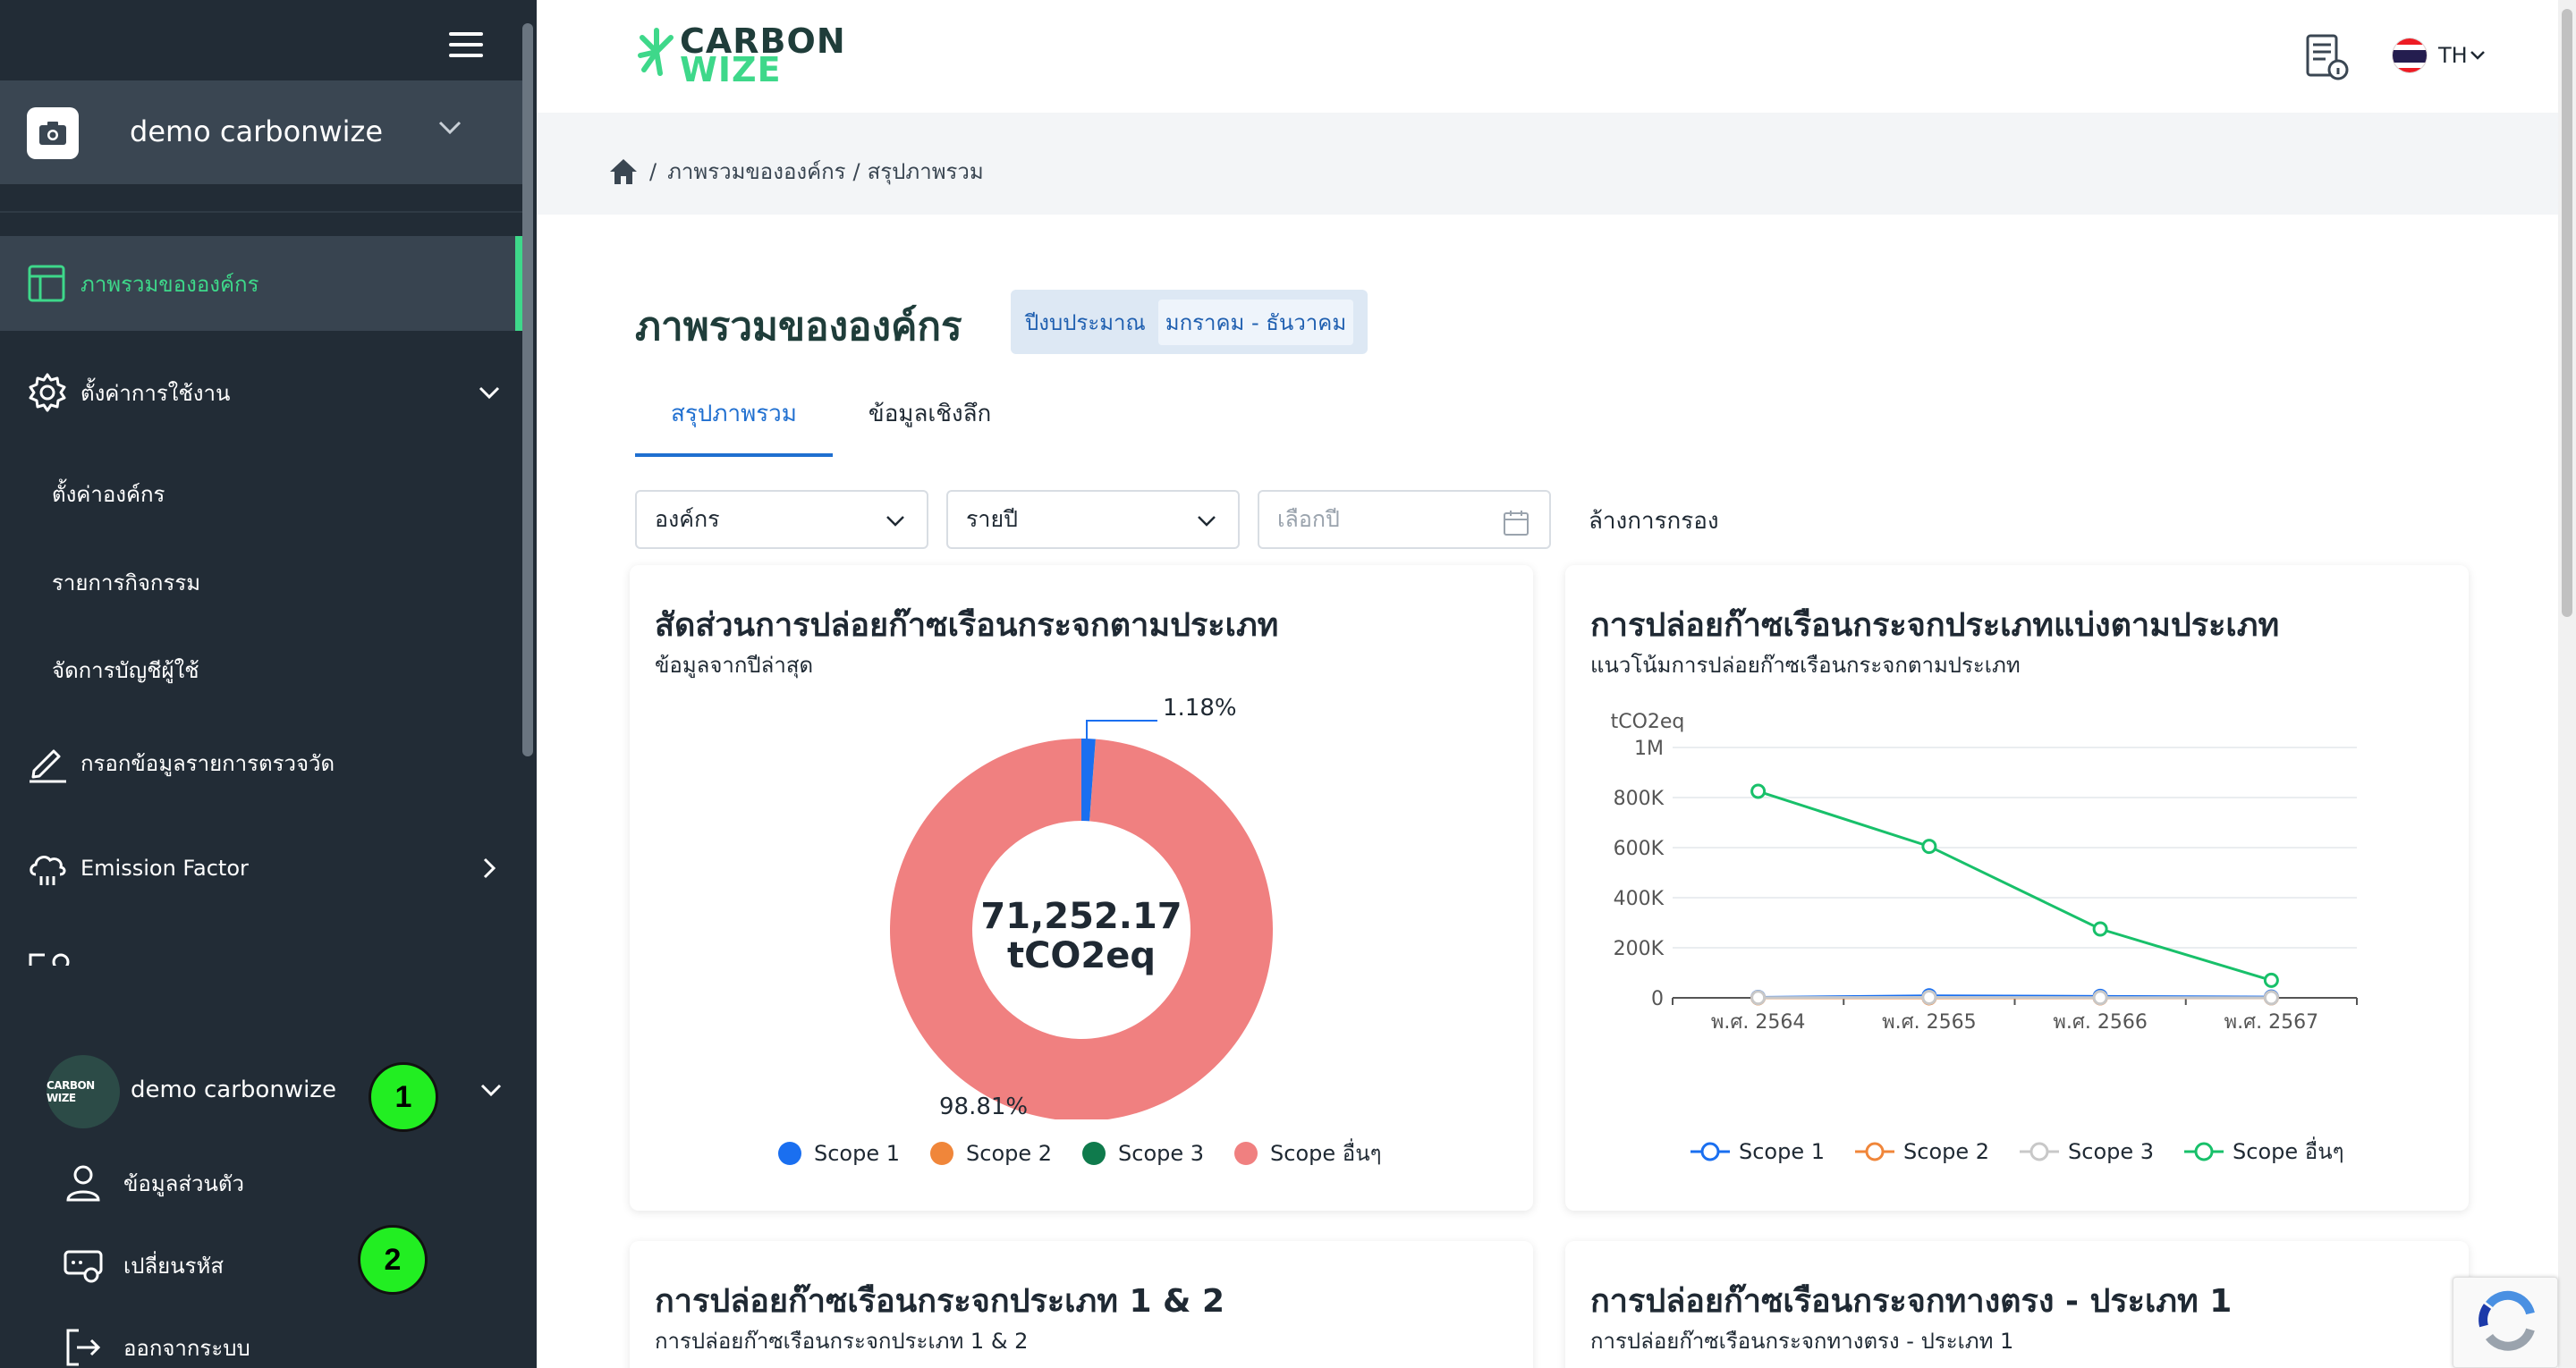  Describe the element at coordinates (46, 284) in the screenshot. I see `layout-icon` at that location.